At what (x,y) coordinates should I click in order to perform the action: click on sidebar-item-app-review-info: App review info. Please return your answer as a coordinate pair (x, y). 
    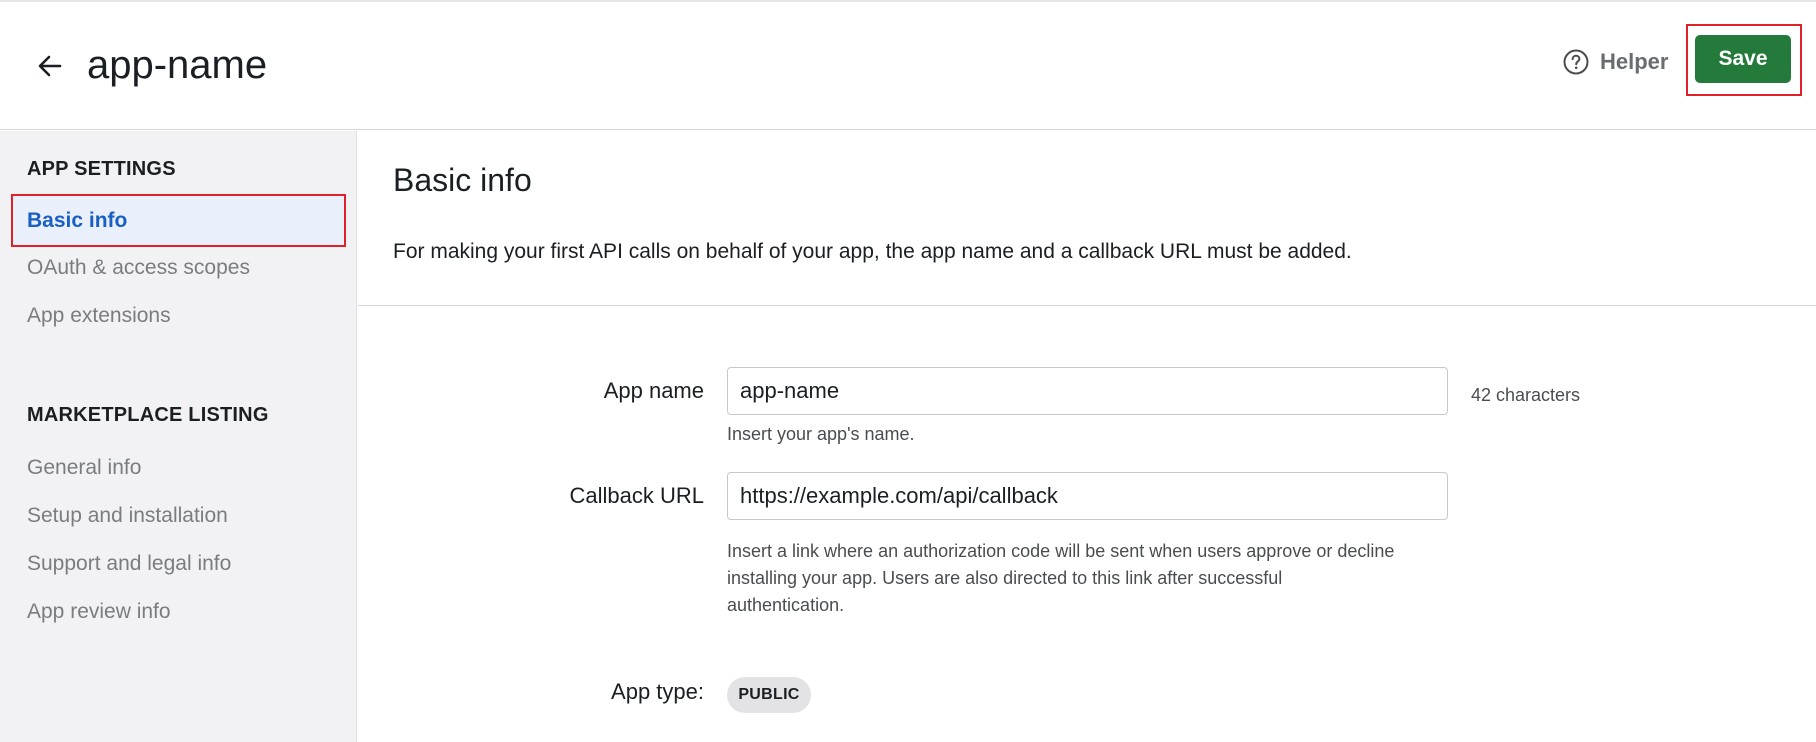
    Looking at the image, I should click on (99, 612).